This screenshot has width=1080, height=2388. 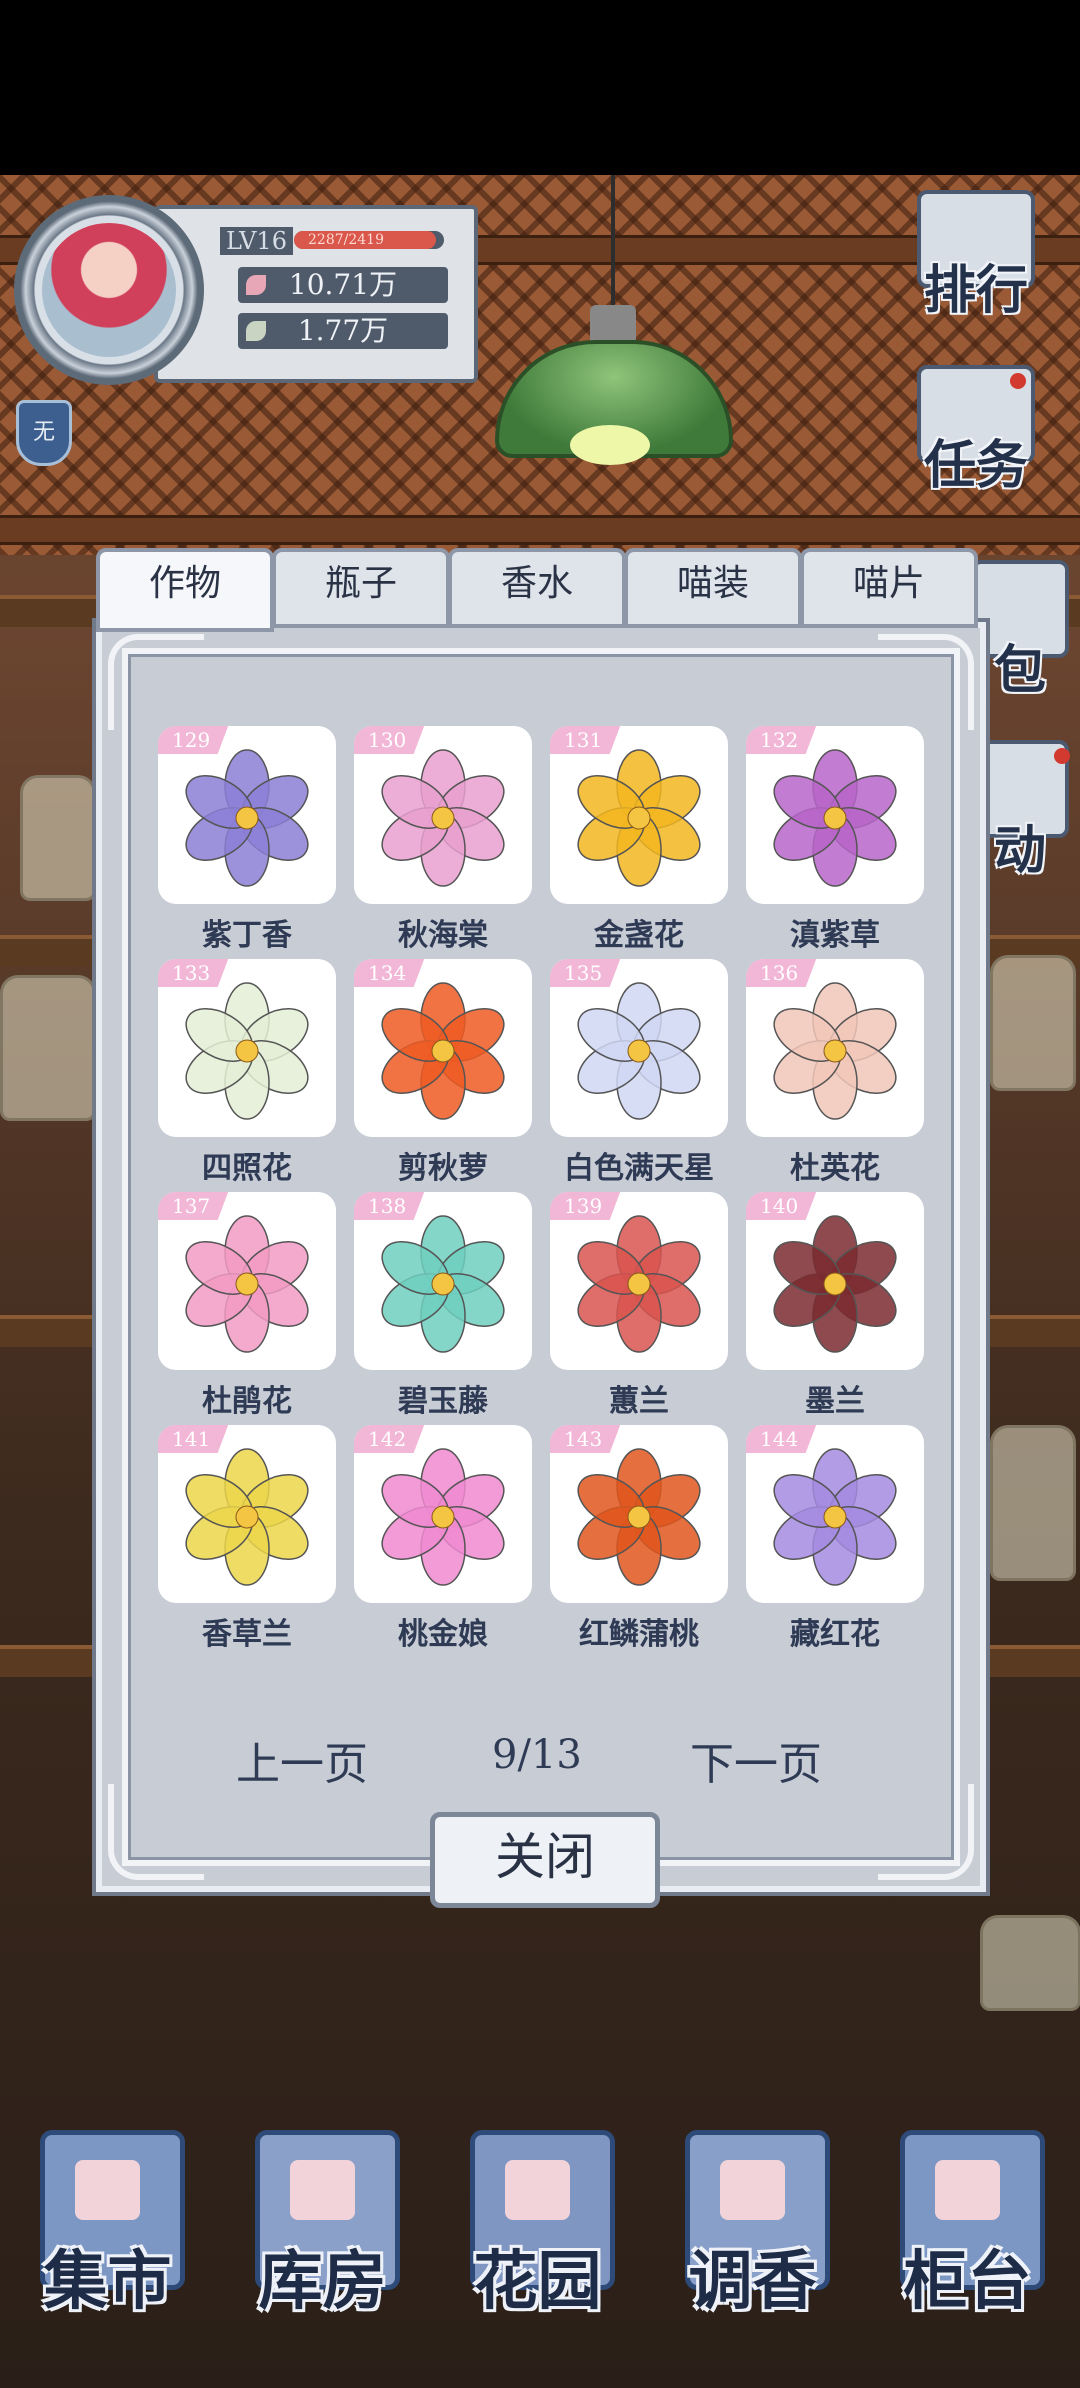 What do you see at coordinates (835, 1634) in the screenshot?
I see `item-name: 藏红花` at bounding box center [835, 1634].